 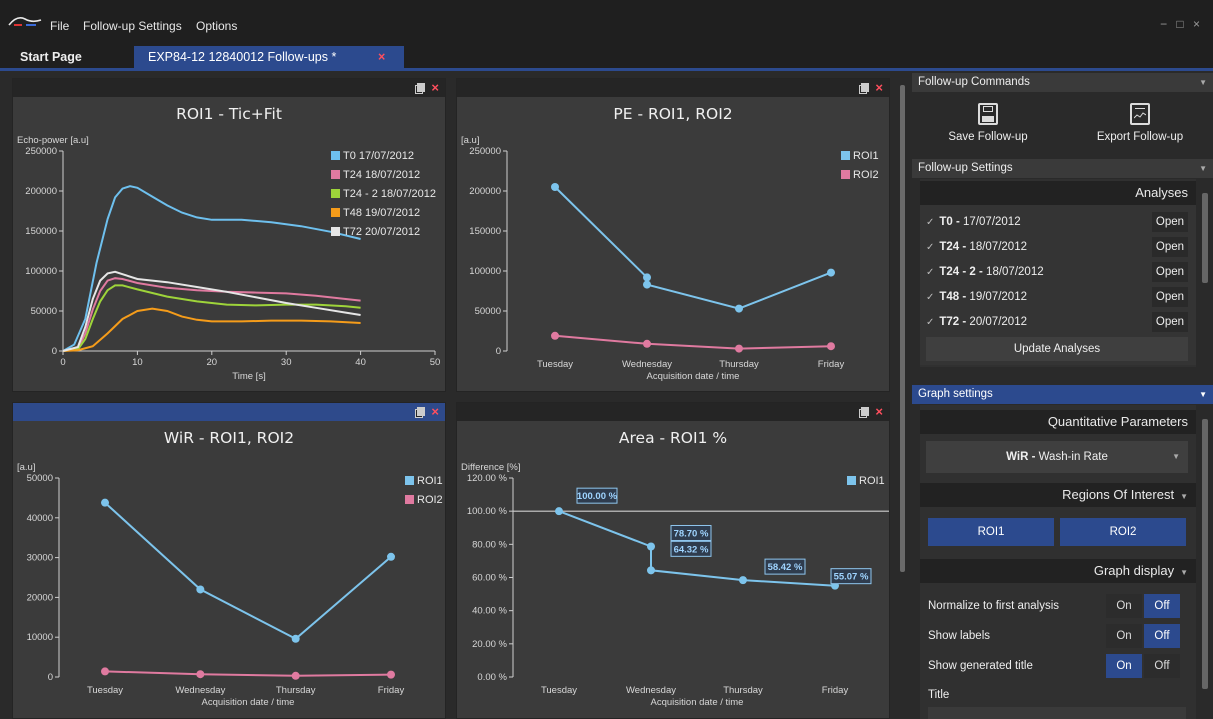 What do you see at coordinates (606, 23) in the screenshot?
I see `menu-bar: File Follow-up Settings Options − □ ×` at bounding box center [606, 23].